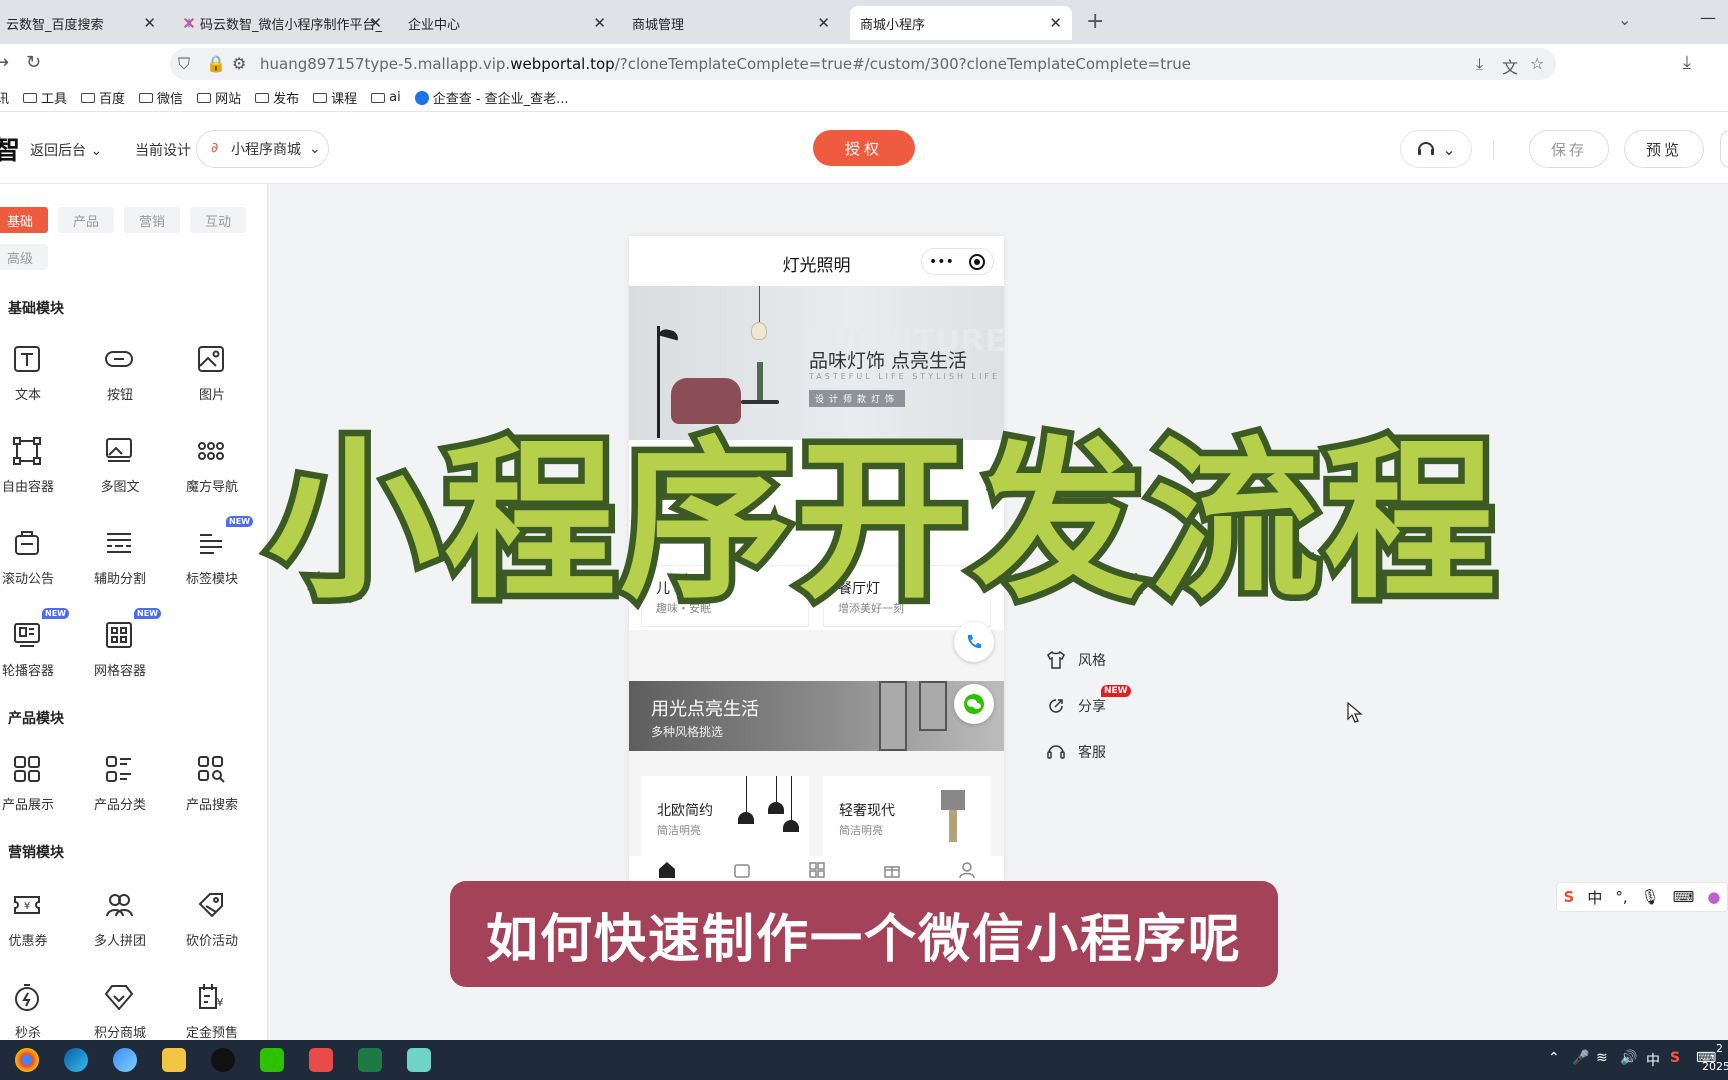 The image size is (1728, 1080). Describe the element at coordinates (961, 23) in the screenshot. I see `tab-mall-miniprogram: 商城小程序 ✕` at that location.